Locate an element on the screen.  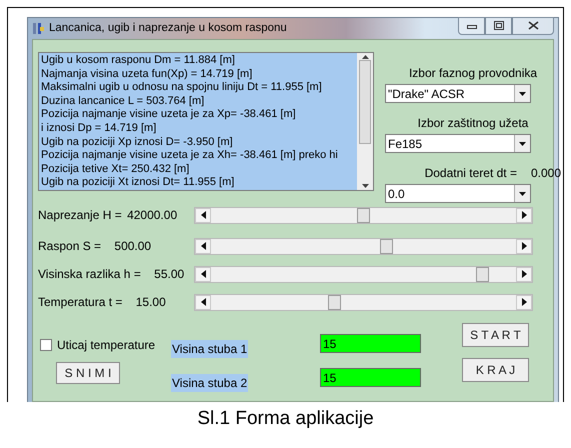
slider-label: Naprezanje H = 42000.00 is located at coordinates (108, 215).